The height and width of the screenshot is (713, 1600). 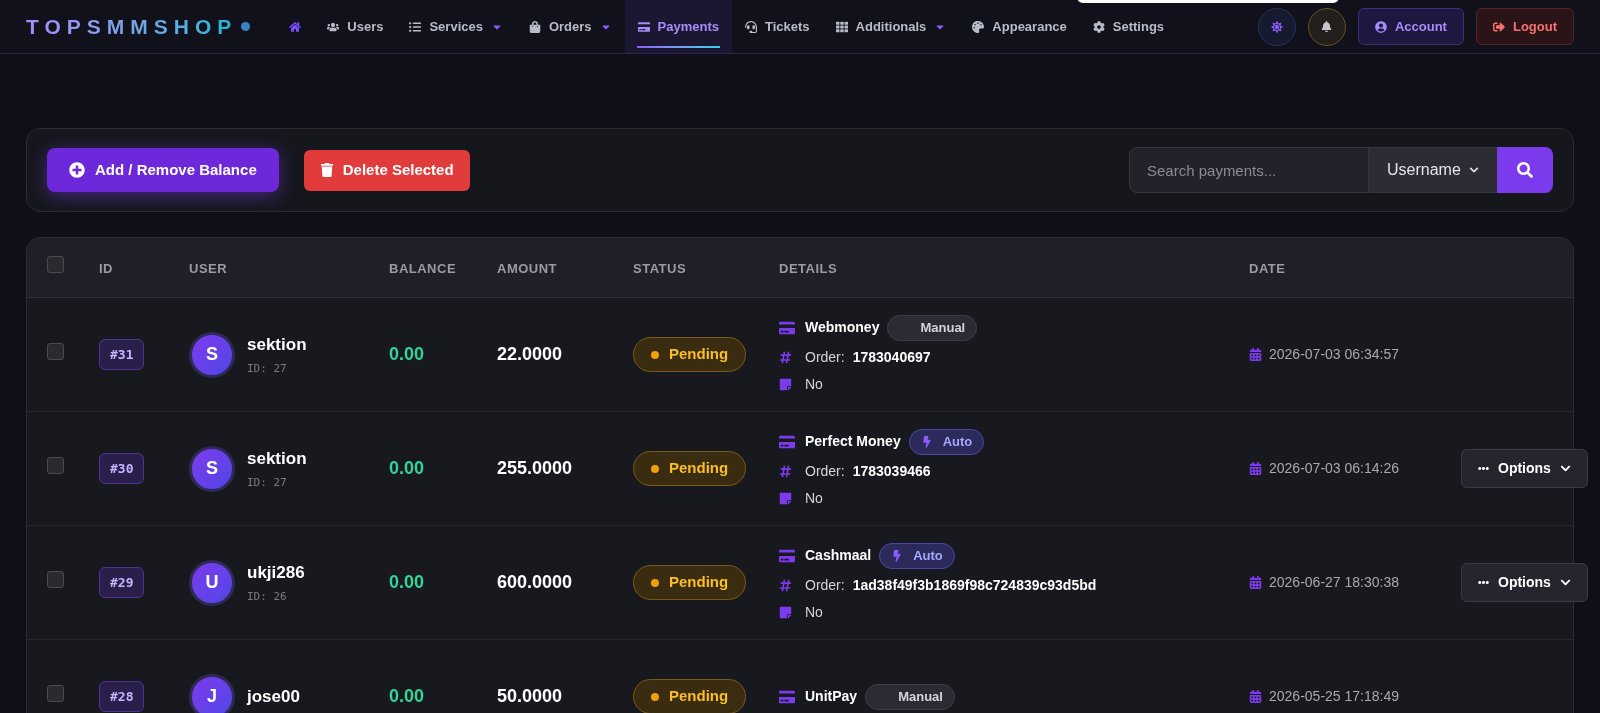 What do you see at coordinates (891, 471) in the screenshot?
I see `order-number: 1783039466` at bounding box center [891, 471].